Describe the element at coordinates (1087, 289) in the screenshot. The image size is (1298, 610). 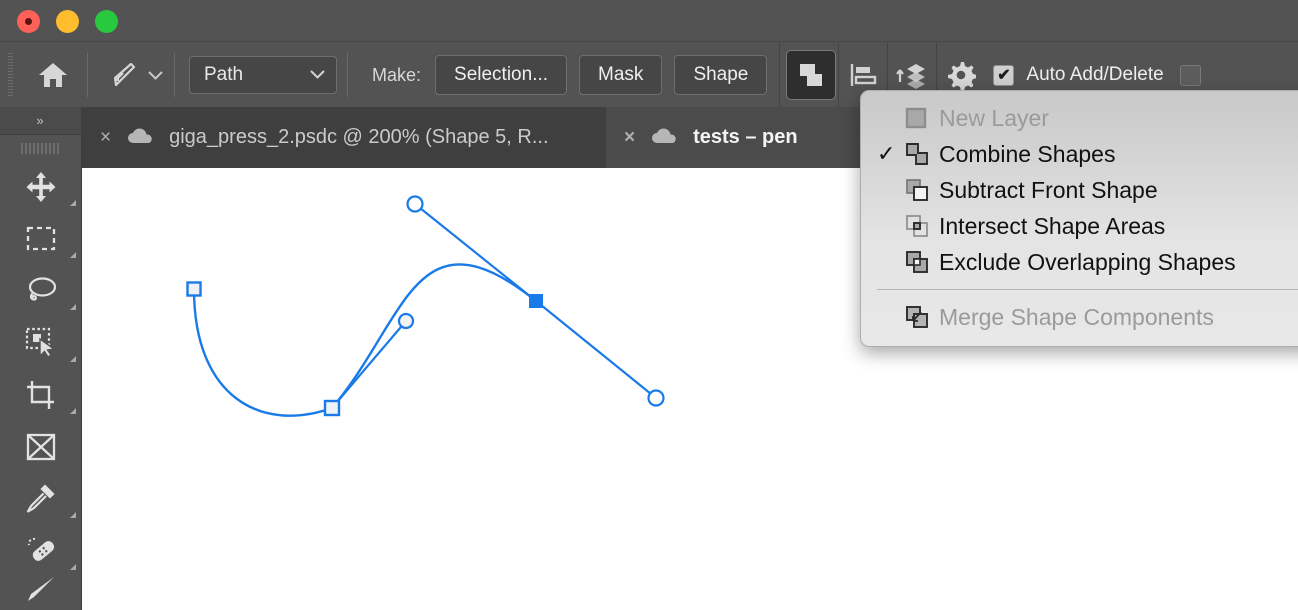
I see `menu-separator` at that location.